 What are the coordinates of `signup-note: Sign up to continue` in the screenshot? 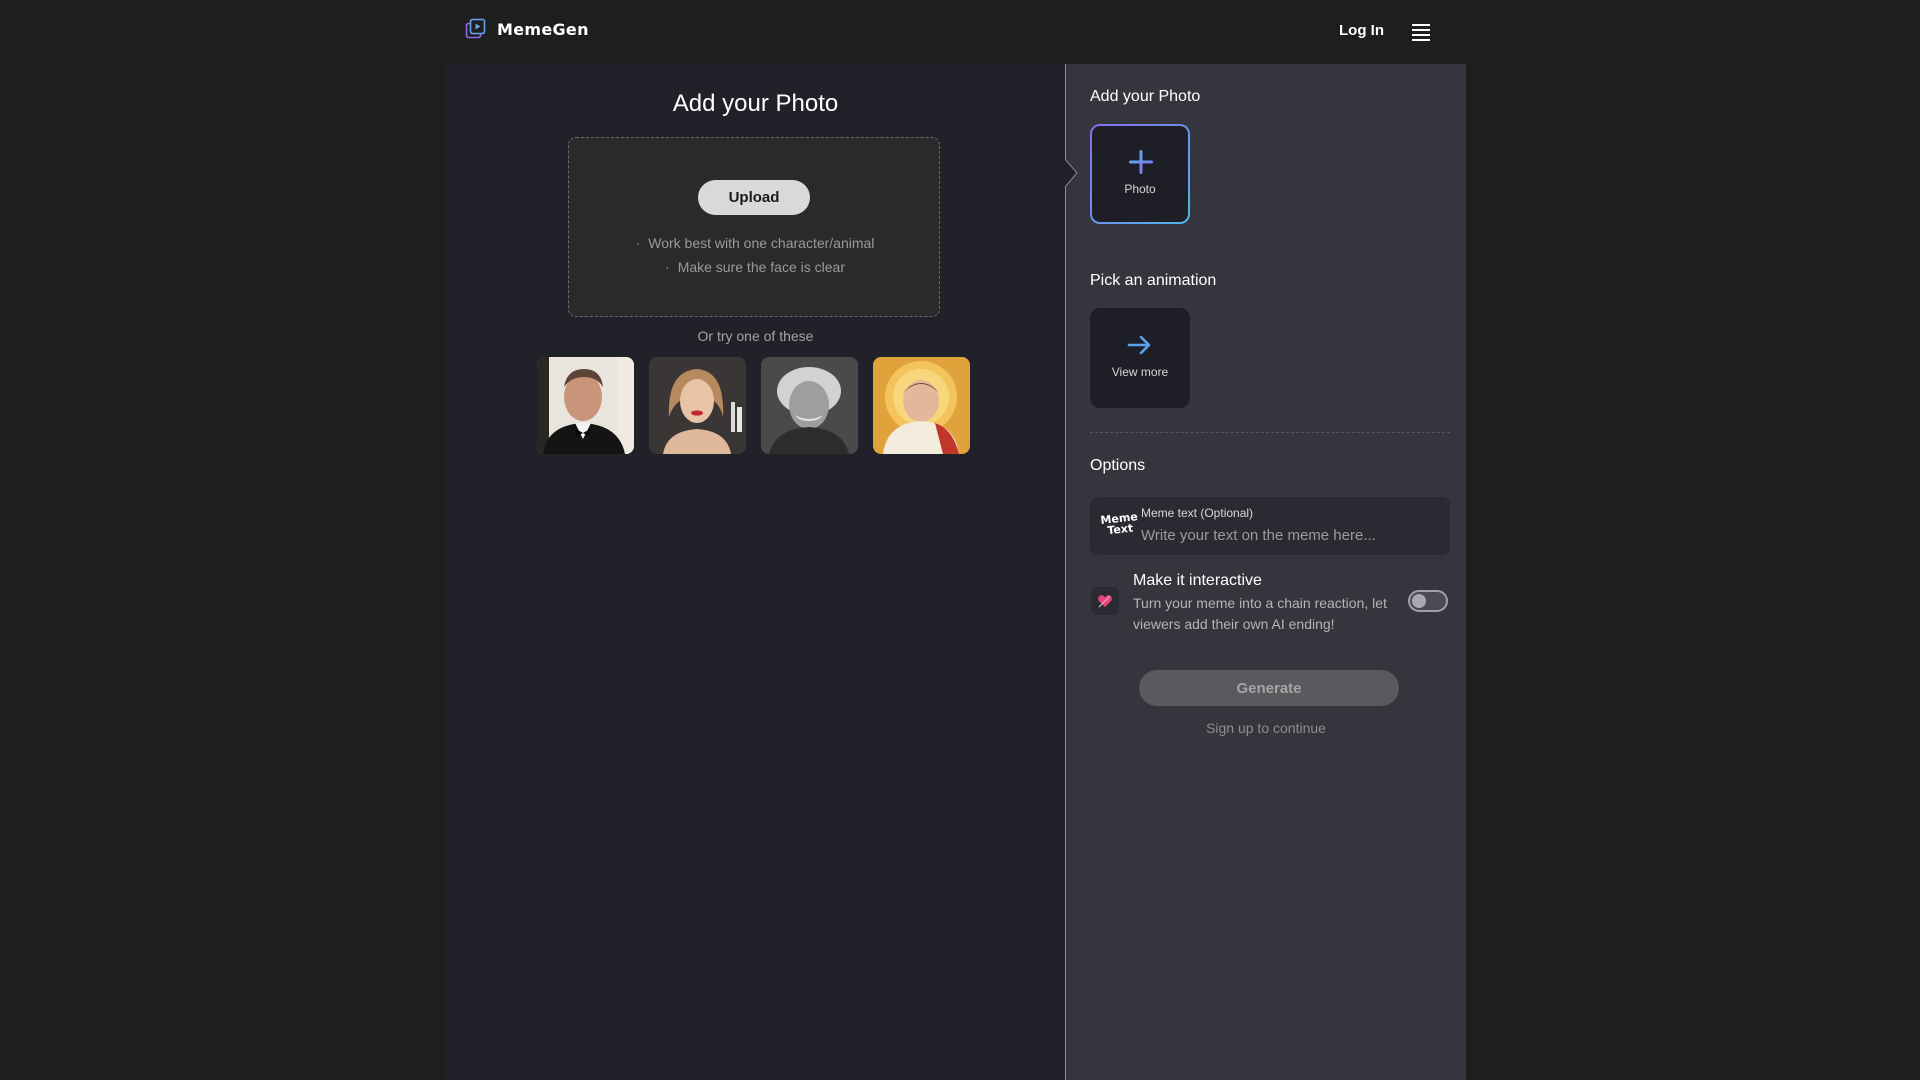 It's located at (1266, 728).